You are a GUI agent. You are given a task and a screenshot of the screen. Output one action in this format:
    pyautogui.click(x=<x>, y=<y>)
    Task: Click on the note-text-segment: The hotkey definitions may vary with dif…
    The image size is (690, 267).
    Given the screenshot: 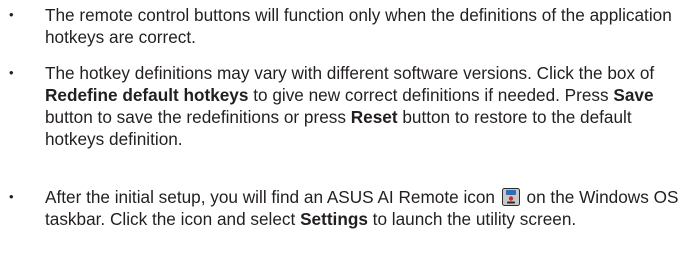 What is the action you would take?
    pyautogui.click(x=350, y=73)
    